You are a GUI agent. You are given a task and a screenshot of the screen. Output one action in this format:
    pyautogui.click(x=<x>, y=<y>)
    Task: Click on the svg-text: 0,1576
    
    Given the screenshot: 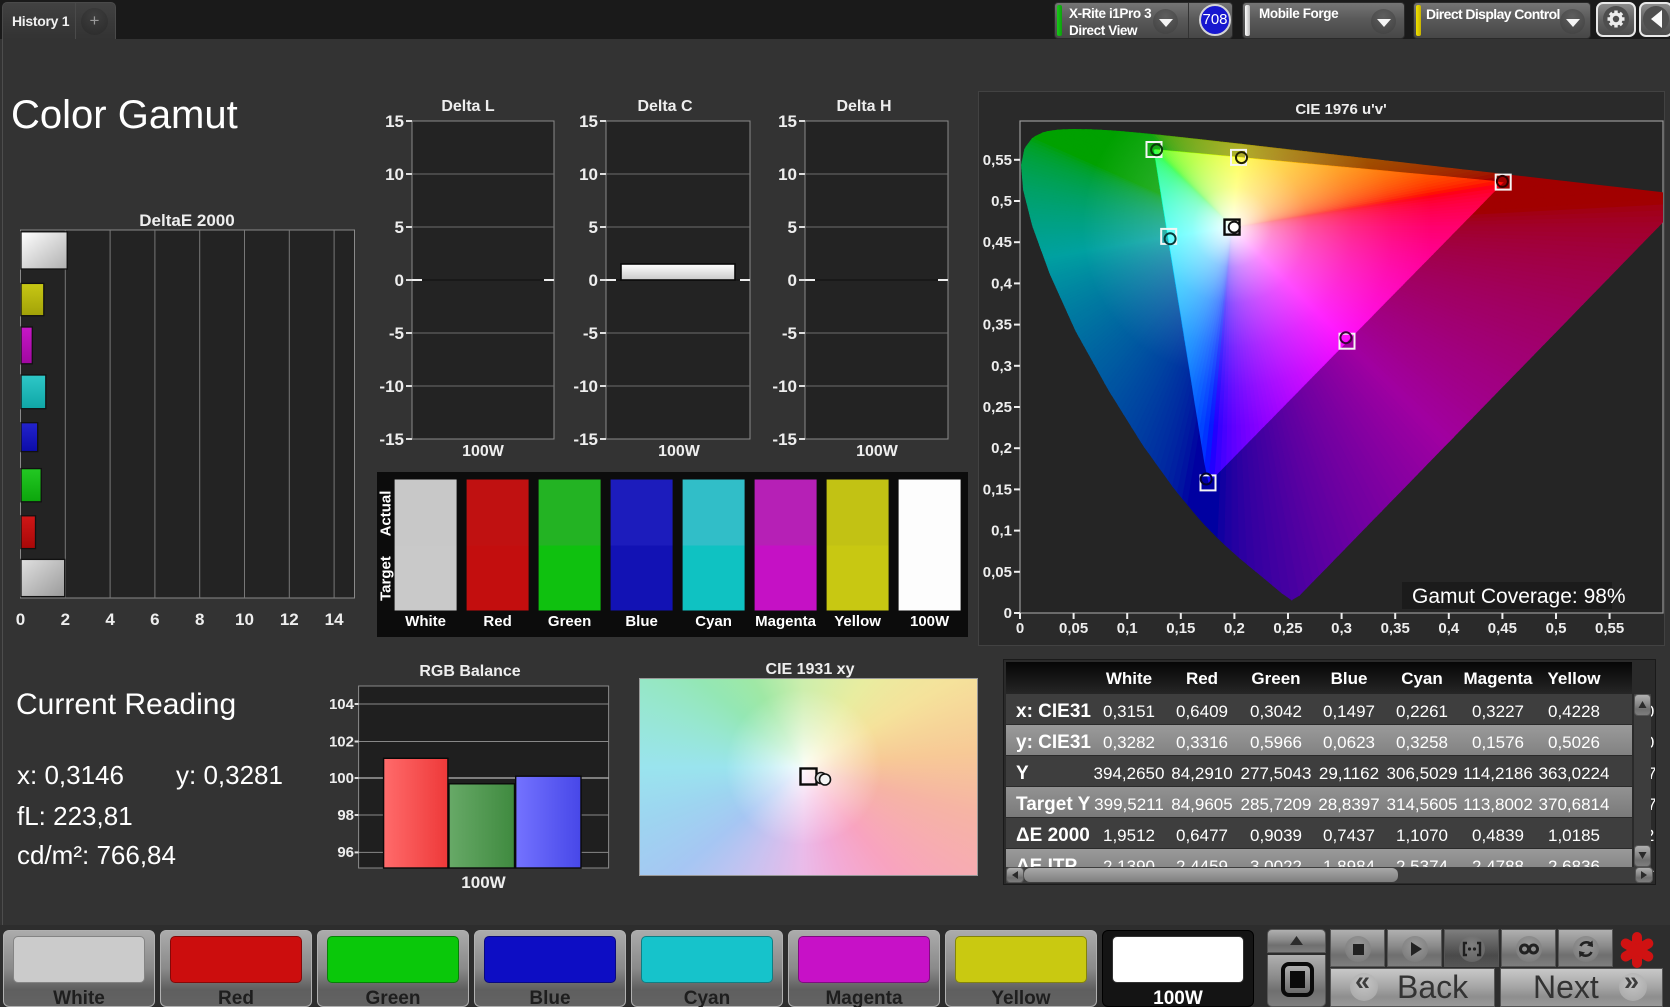 What is the action you would take?
    pyautogui.click(x=1498, y=742)
    